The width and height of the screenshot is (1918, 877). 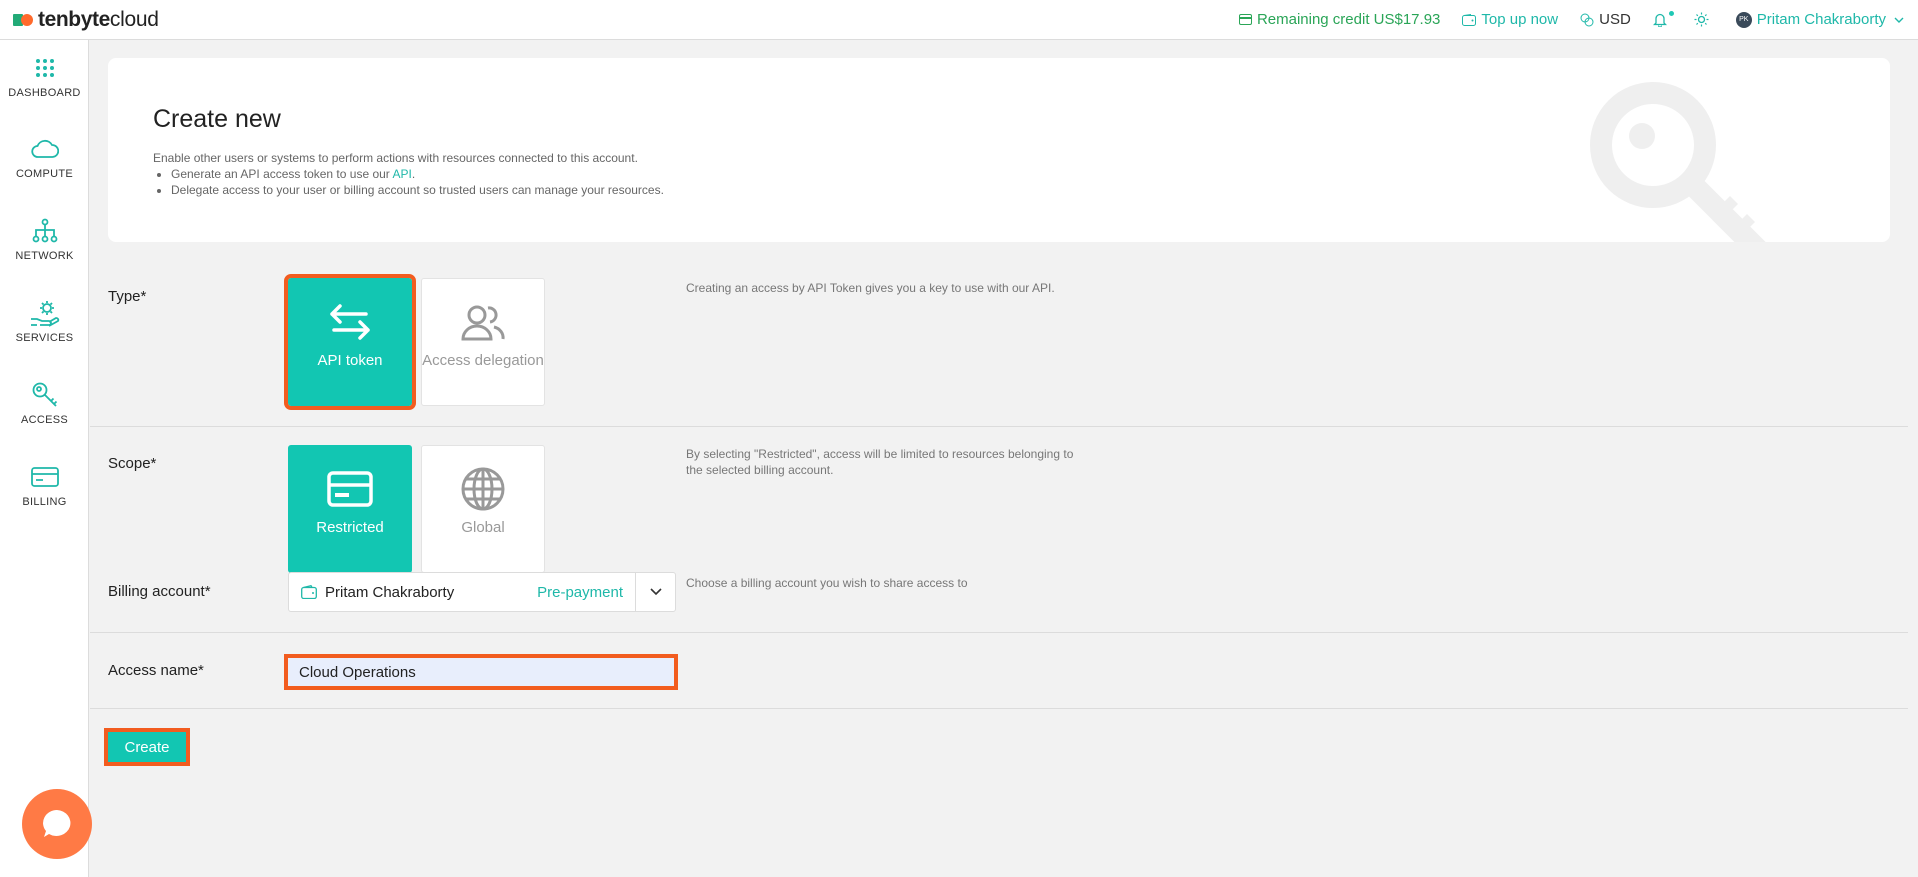 I want to click on chat-widget-button, so click(x=57, y=824).